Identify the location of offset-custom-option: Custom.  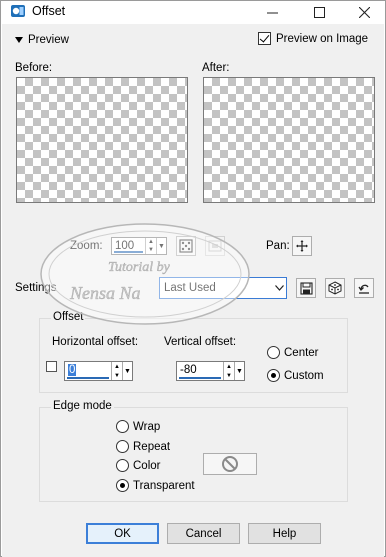
(295, 375).